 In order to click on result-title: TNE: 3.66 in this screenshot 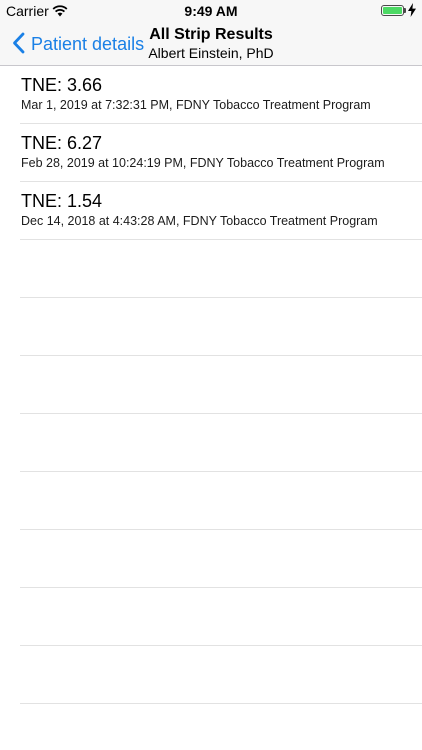, I will do `click(62, 85)`.